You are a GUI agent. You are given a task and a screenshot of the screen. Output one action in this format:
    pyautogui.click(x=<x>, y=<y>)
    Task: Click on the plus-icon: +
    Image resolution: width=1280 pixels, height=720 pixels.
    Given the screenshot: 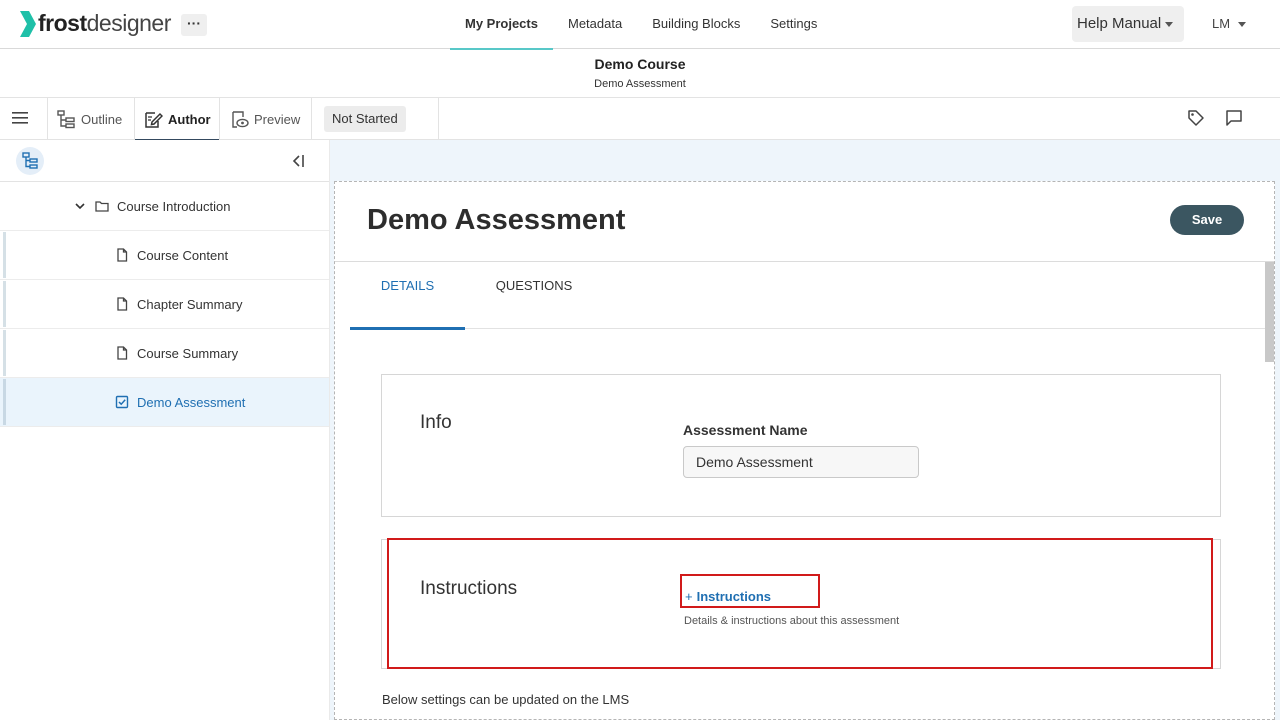 What is the action you would take?
    pyautogui.click(x=689, y=596)
    